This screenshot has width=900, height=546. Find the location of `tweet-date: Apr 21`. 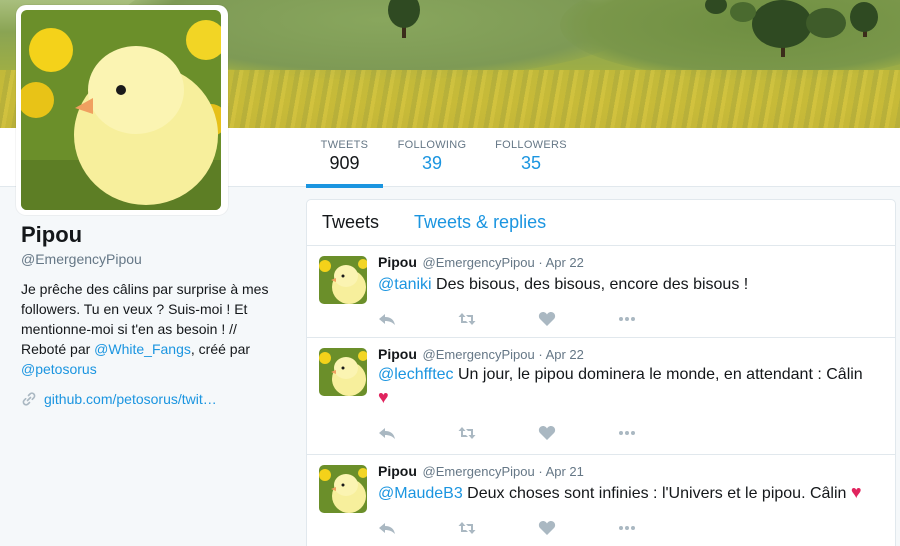

tweet-date: Apr 21 is located at coordinates (565, 471).